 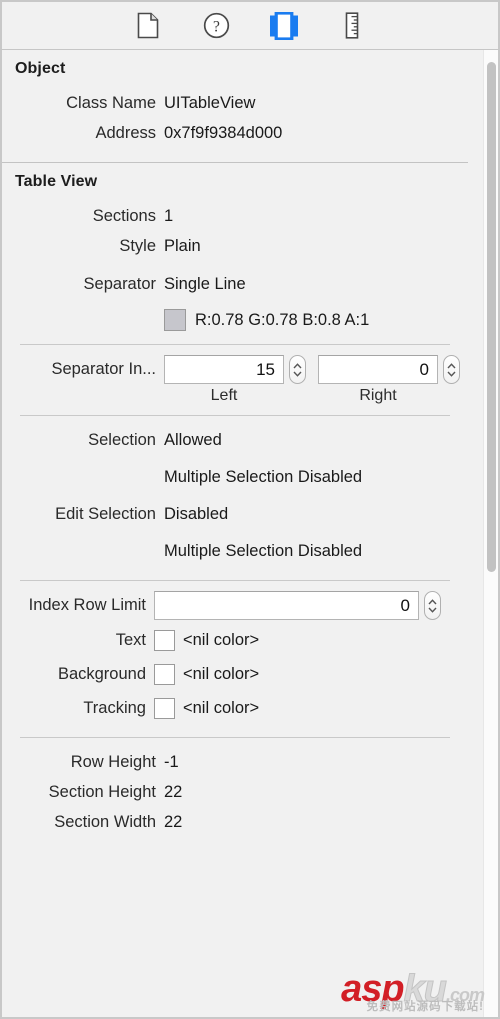 I want to click on inspector-toolbar: ?, so click(x=250, y=25).